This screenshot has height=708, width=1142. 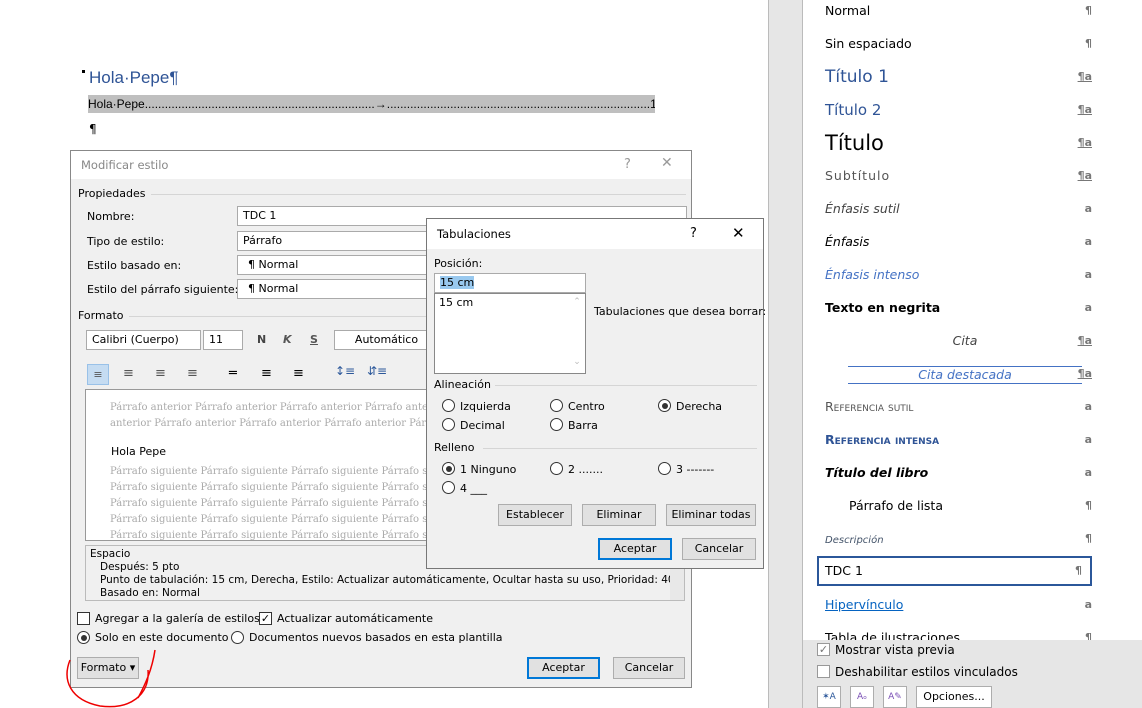 What do you see at coordinates (143, 340) in the screenshot?
I see `font-select: Calibri (Cuerpo)` at bounding box center [143, 340].